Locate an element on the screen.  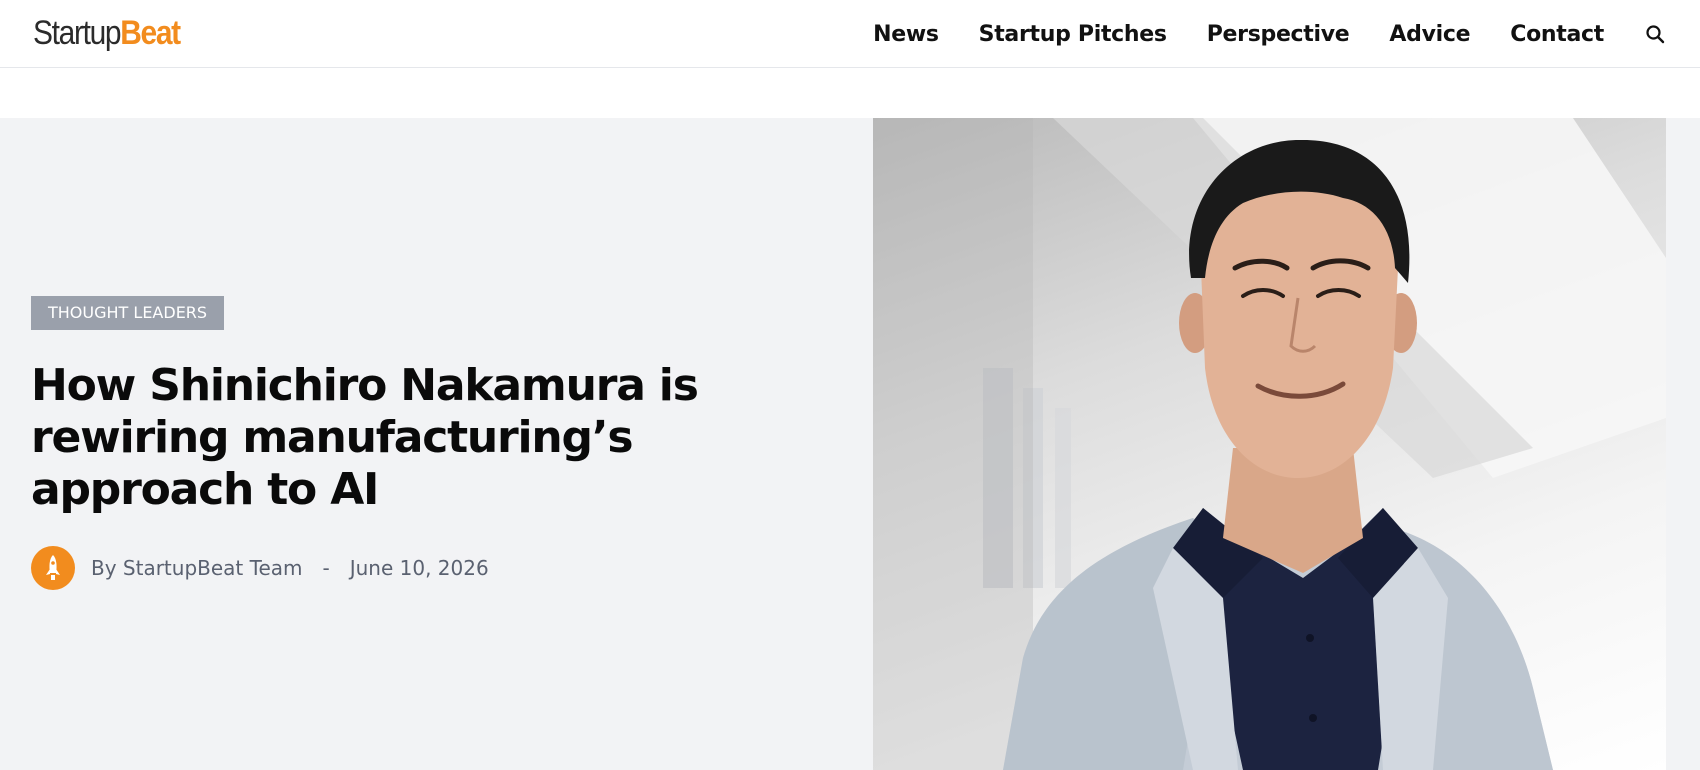
logo-text-beat: Beat is located at coordinates (150, 33).